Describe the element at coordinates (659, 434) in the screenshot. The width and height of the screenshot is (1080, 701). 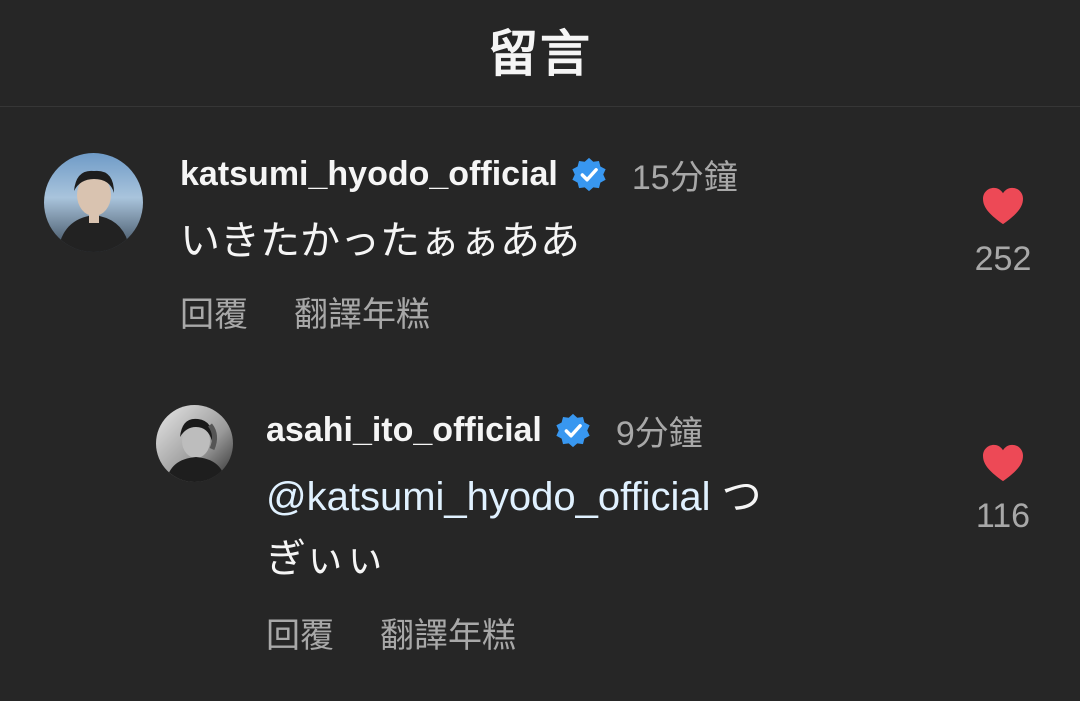
I see `comment-time: 9分鐘` at that location.